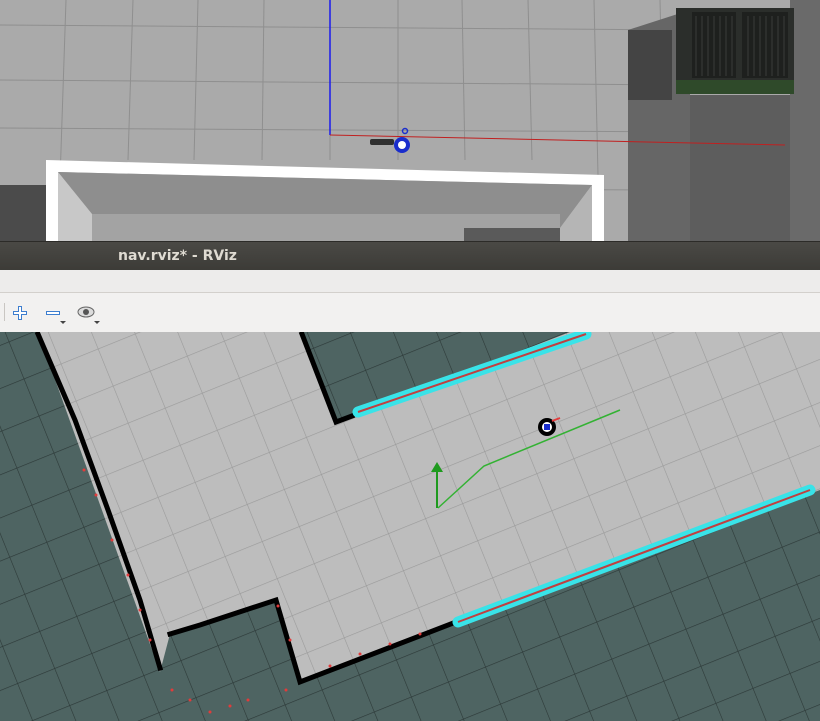 This screenshot has height=721, width=820. I want to click on eye-icon, so click(88, 315).